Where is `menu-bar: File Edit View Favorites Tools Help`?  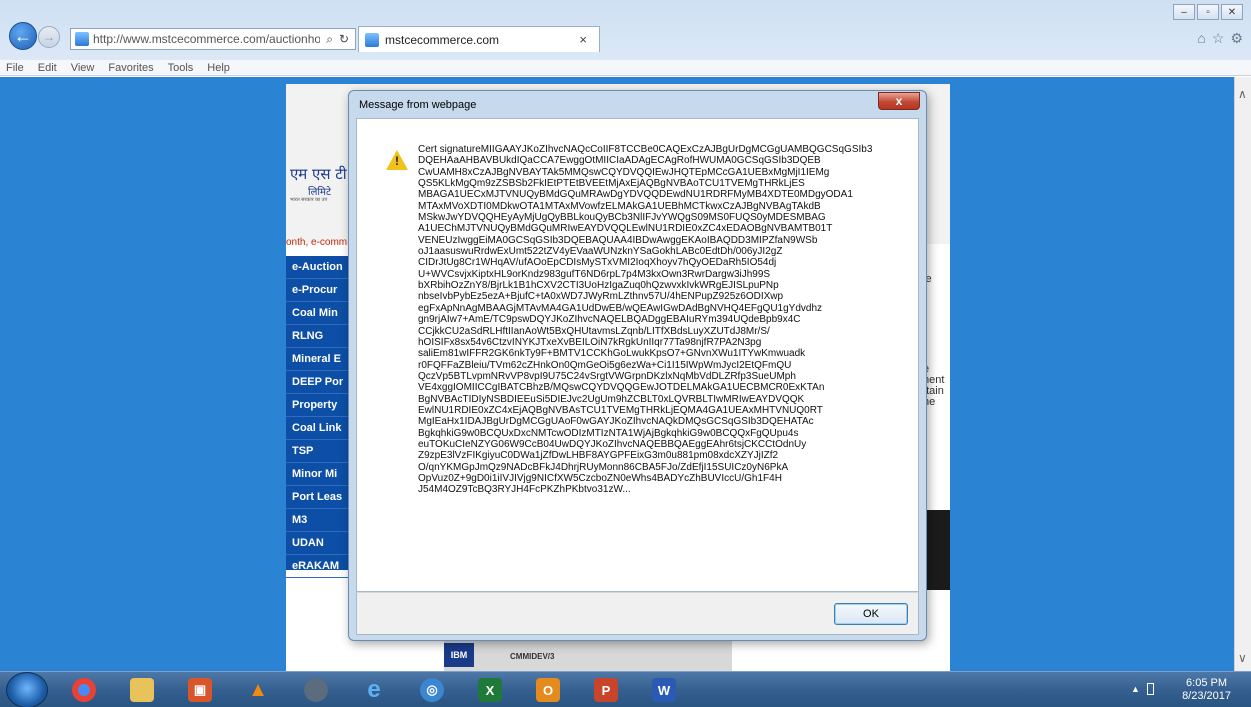
menu-bar: File Edit View Favorites Tools Help is located at coordinates (625, 68).